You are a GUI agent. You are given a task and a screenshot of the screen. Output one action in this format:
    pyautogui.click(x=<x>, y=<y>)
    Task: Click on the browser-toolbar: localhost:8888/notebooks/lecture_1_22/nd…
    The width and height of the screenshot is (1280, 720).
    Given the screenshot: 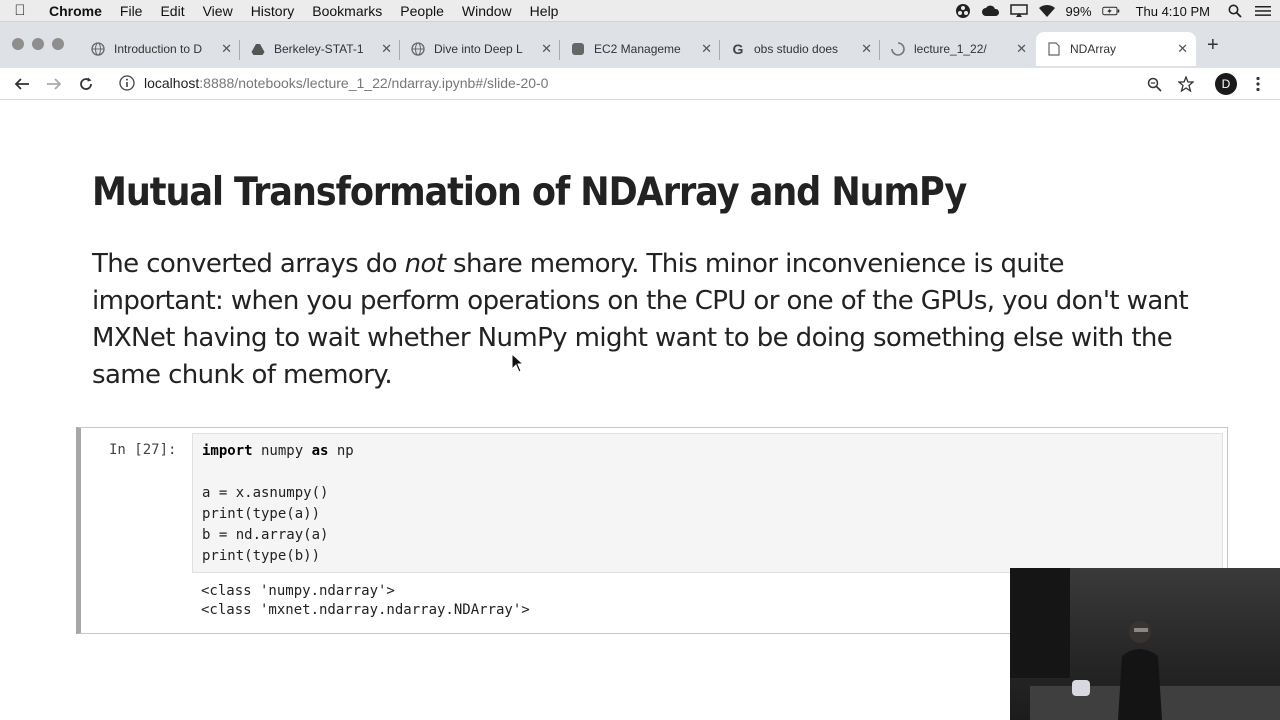 What is the action you would take?
    pyautogui.click(x=640, y=84)
    